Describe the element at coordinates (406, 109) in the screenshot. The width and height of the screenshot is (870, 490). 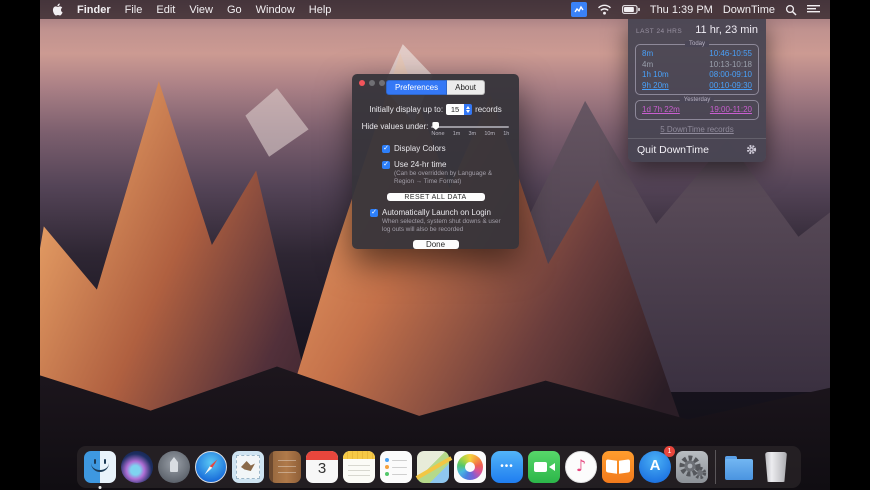
I see `display-count-label: Initially display up to:` at that location.